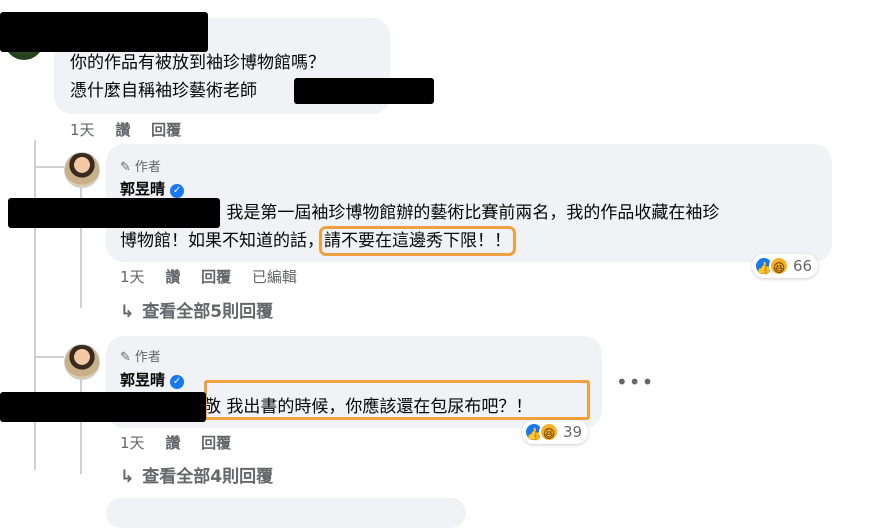 The width and height of the screenshot is (874, 528). Describe the element at coordinates (163, 91) in the screenshot. I see `comment-text: 憑什麼自稱袖珍藝術老師` at that location.